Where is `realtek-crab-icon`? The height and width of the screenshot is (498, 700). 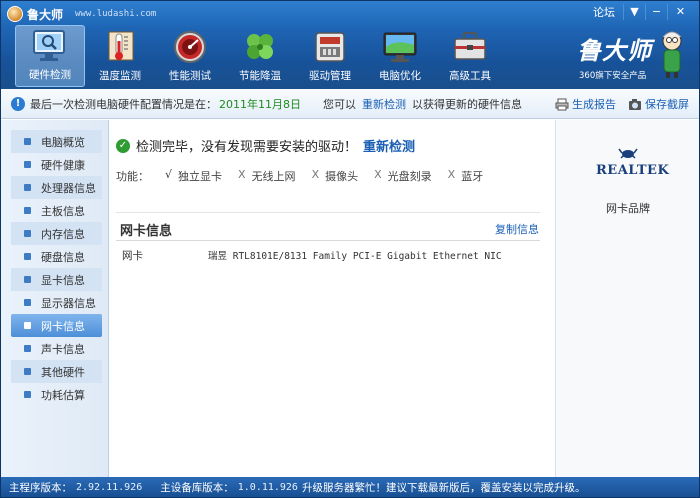 realtek-crab-icon is located at coordinates (628, 153).